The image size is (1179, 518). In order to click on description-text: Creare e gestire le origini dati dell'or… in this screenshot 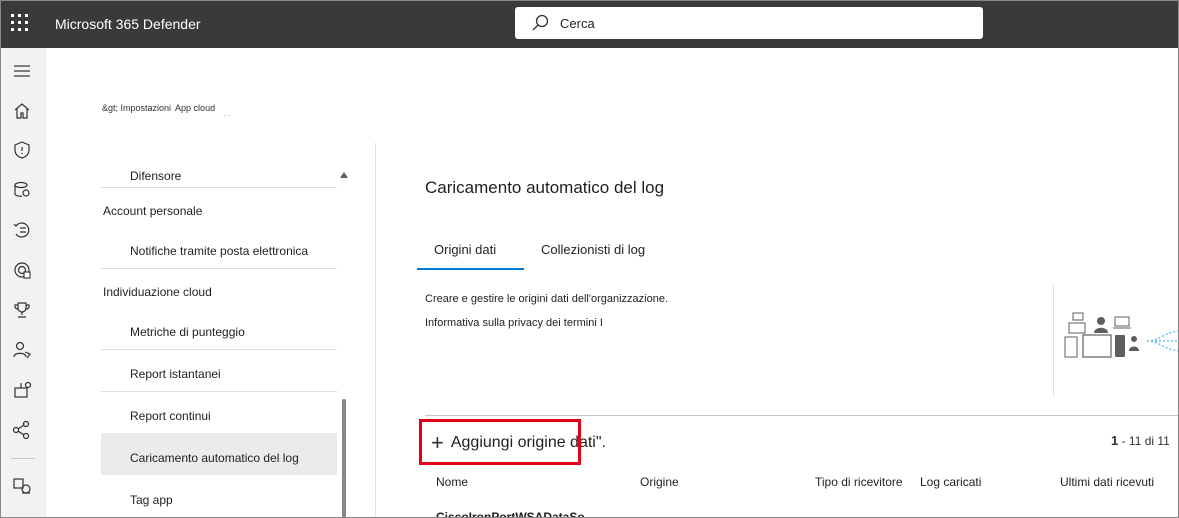, I will do `click(547, 299)`.